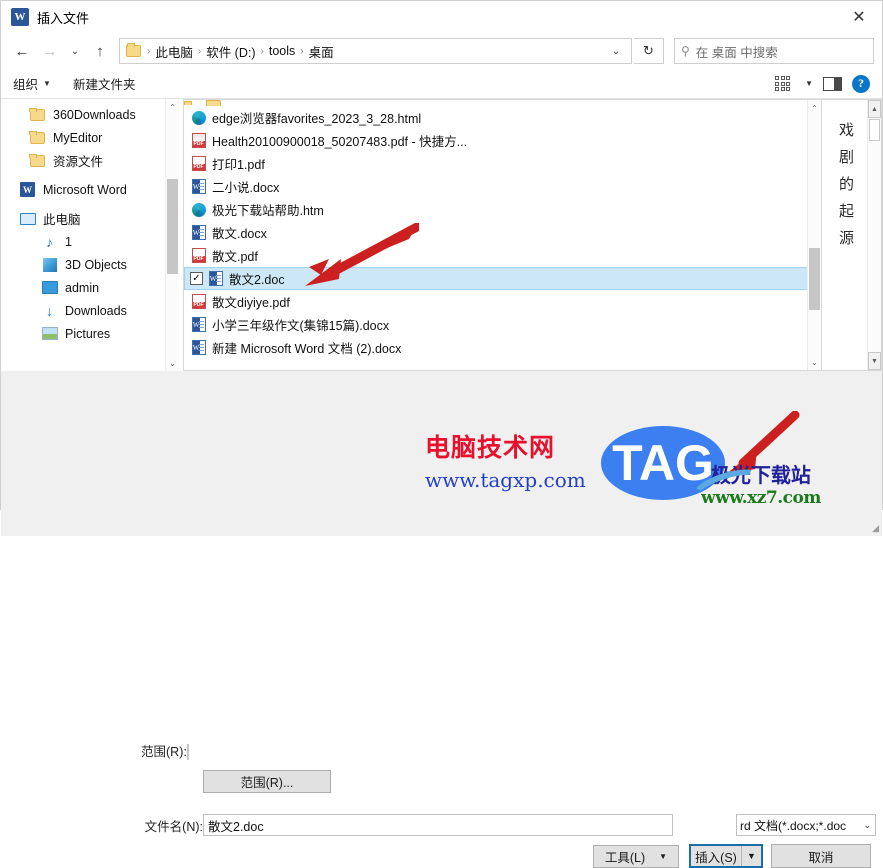  What do you see at coordinates (793, 825) in the screenshot?
I see `filetype-value: rd 文档(*.docx;*.doc` at bounding box center [793, 825].